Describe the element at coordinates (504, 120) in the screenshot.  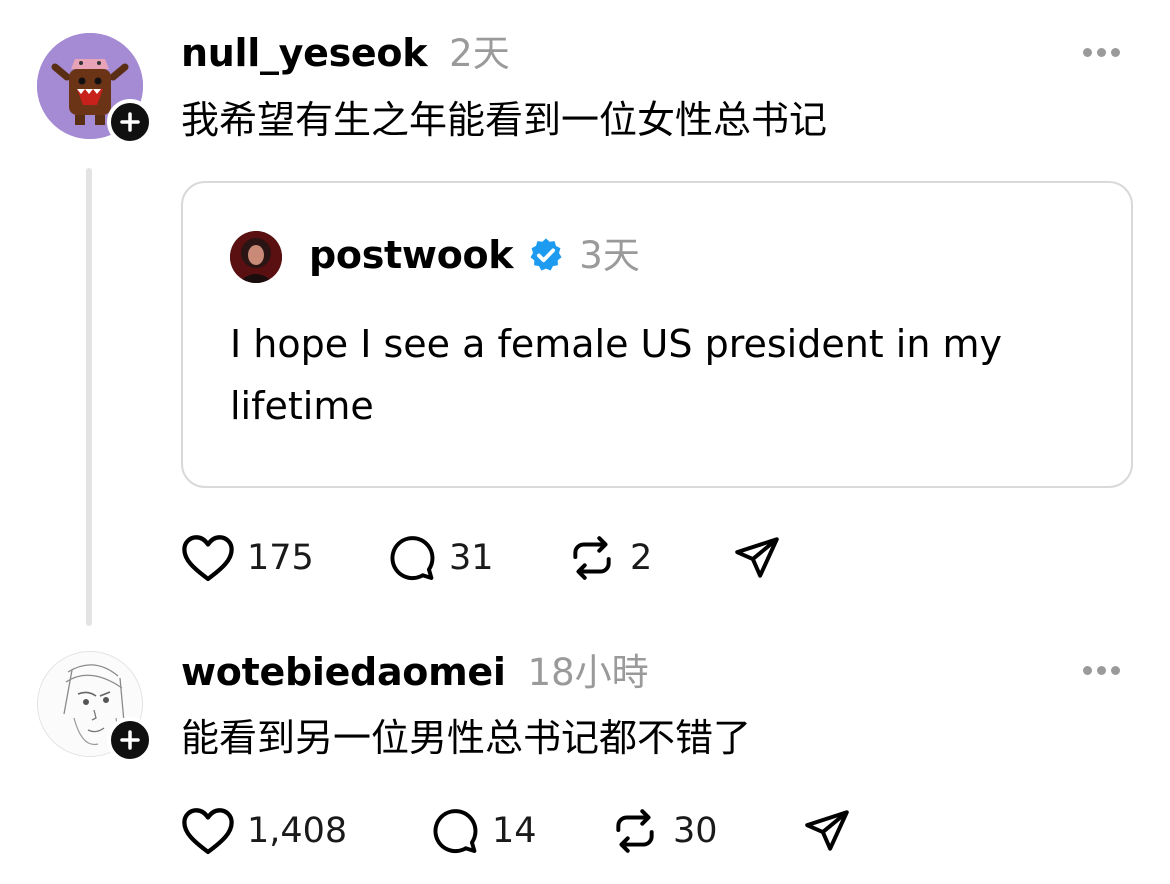
I see `post-text: 我希望有生之年能看到一位女性总书记` at that location.